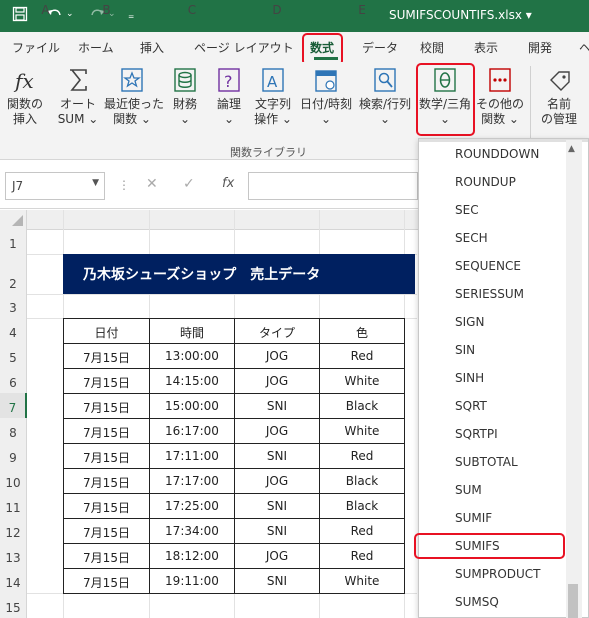 This screenshot has width=589, height=618. What do you see at coordinates (13, 580) in the screenshot?
I see `row-header: 14` at bounding box center [13, 580].